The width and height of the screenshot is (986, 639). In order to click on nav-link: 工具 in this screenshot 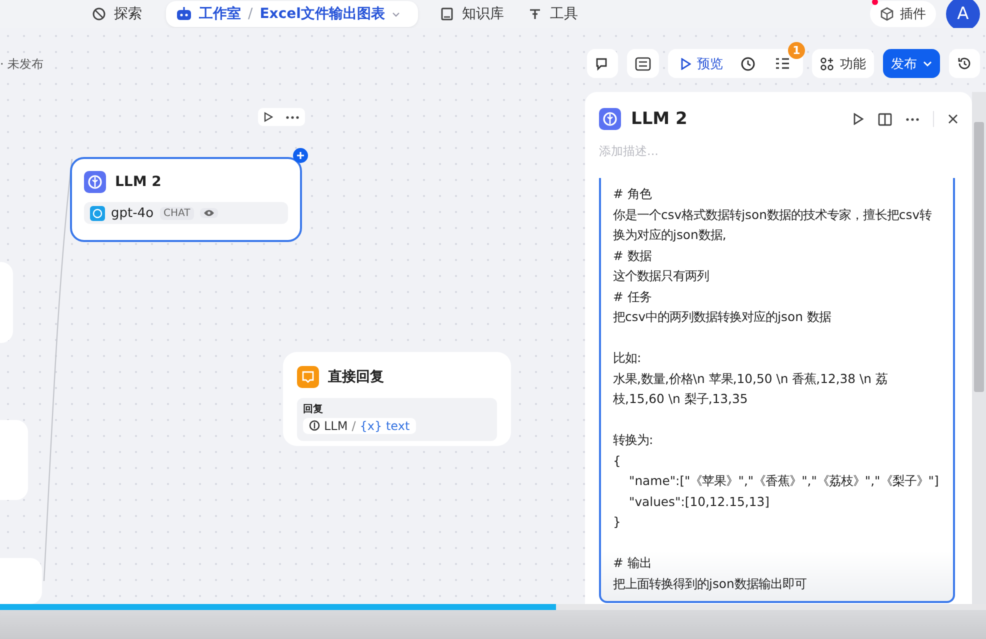, I will do `click(553, 14)`.